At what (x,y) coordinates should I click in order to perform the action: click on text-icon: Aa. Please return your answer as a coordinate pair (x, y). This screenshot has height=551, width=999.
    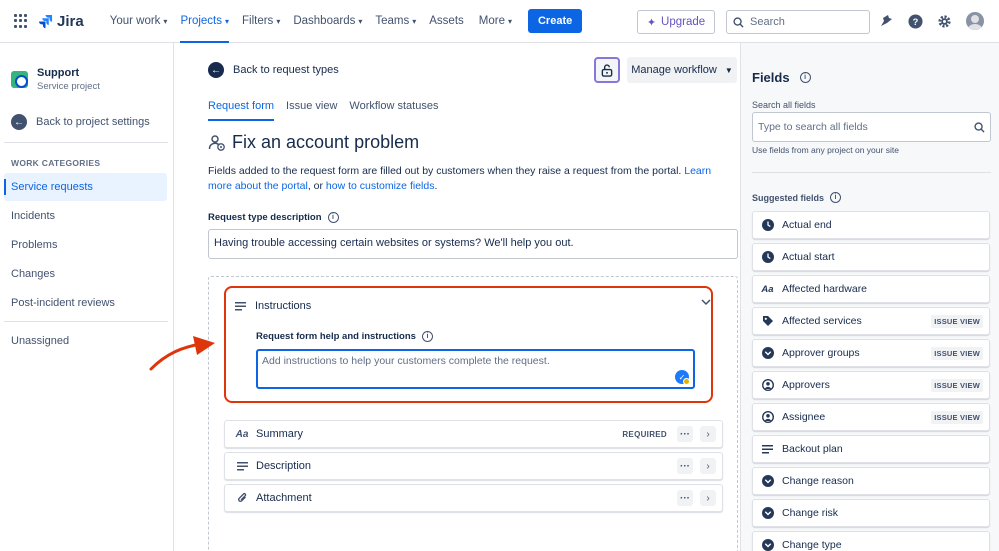
    Looking at the image, I should click on (767, 289).